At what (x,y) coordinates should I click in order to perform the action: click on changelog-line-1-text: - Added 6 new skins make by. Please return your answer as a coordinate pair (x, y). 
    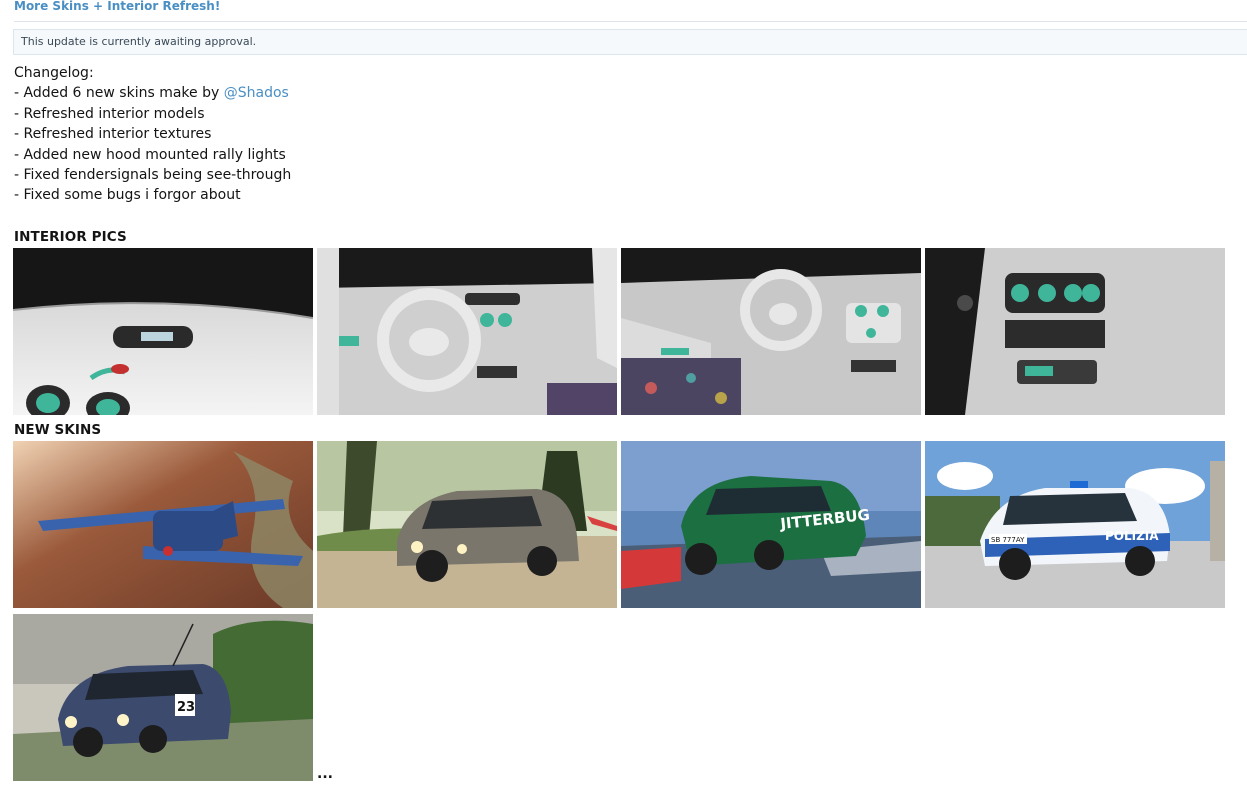
    Looking at the image, I should click on (119, 93).